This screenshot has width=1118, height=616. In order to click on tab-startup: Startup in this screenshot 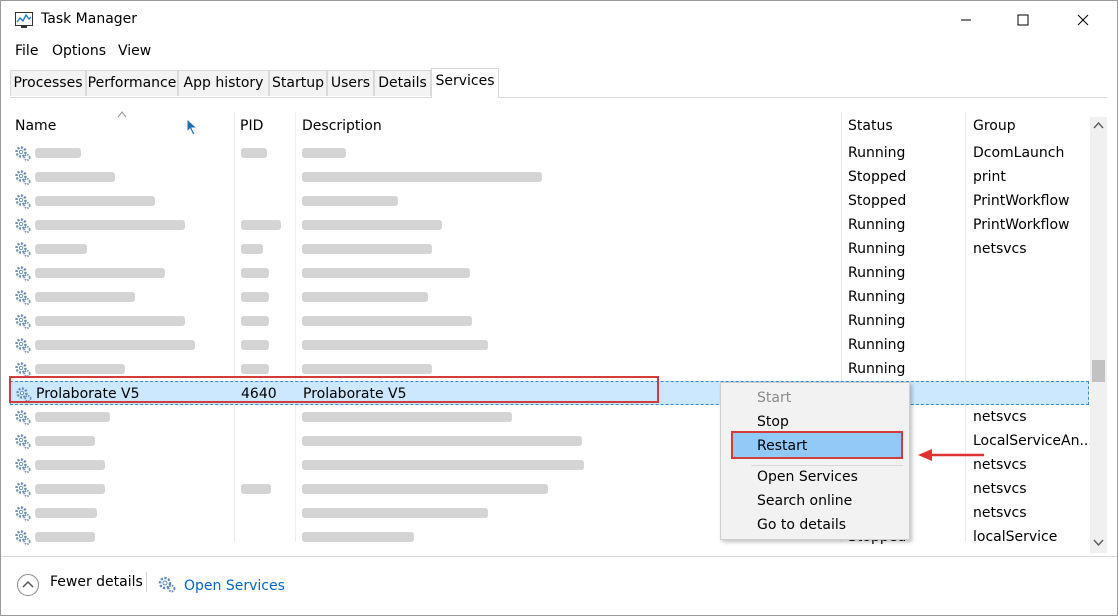, I will do `click(298, 83)`.